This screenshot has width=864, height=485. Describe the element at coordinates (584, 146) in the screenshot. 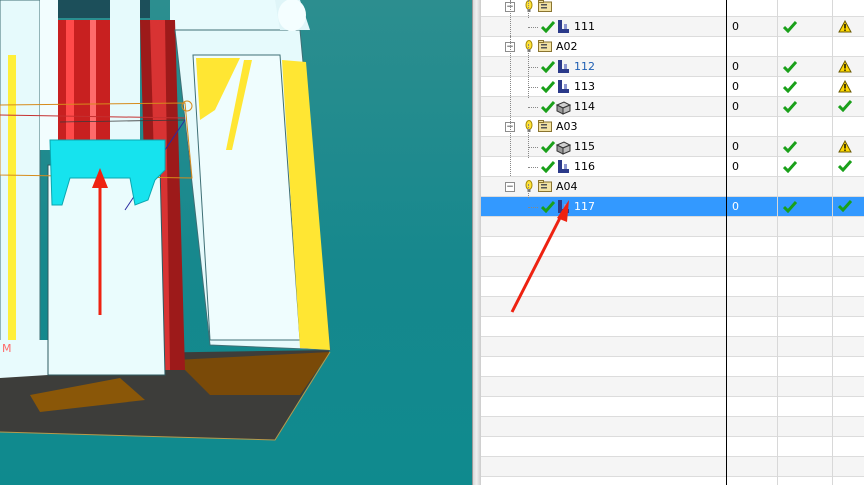

I see `part-label: 115` at that location.